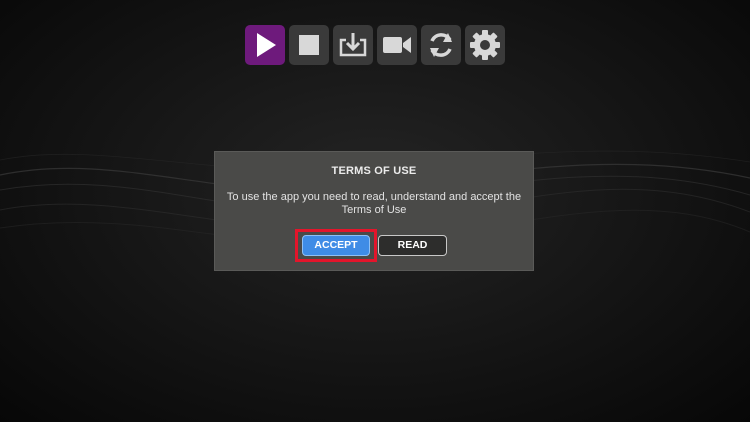 The width and height of the screenshot is (750, 422). I want to click on video-camera-icon, so click(397, 45).